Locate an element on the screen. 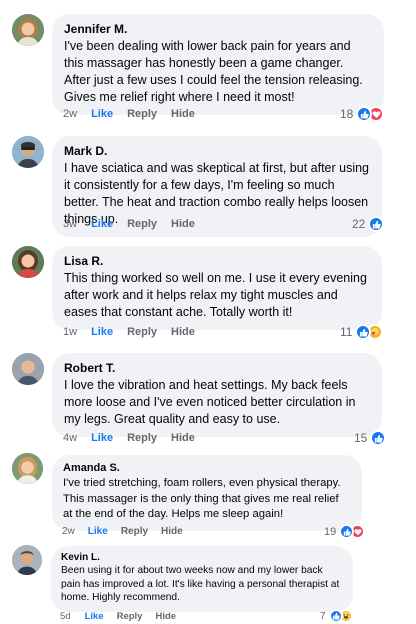 The height and width of the screenshot is (624, 416). reaction-count: 18 is located at coordinates (347, 114).